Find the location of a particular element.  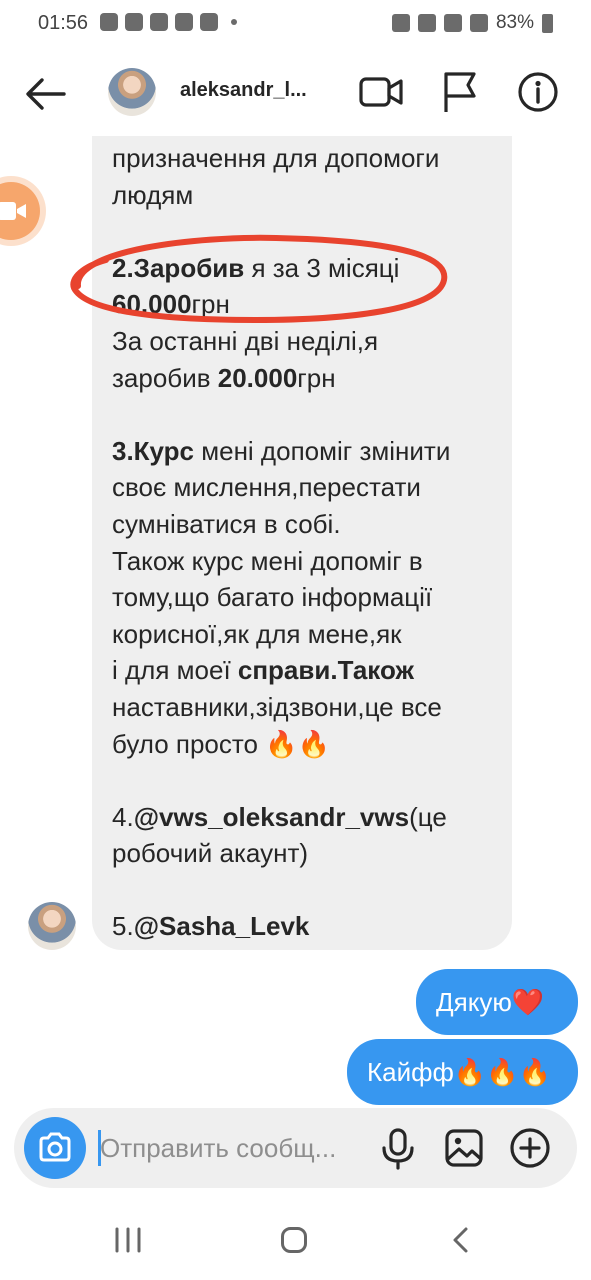

message-line: сумніватися в собі. is located at coordinates (307, 524).